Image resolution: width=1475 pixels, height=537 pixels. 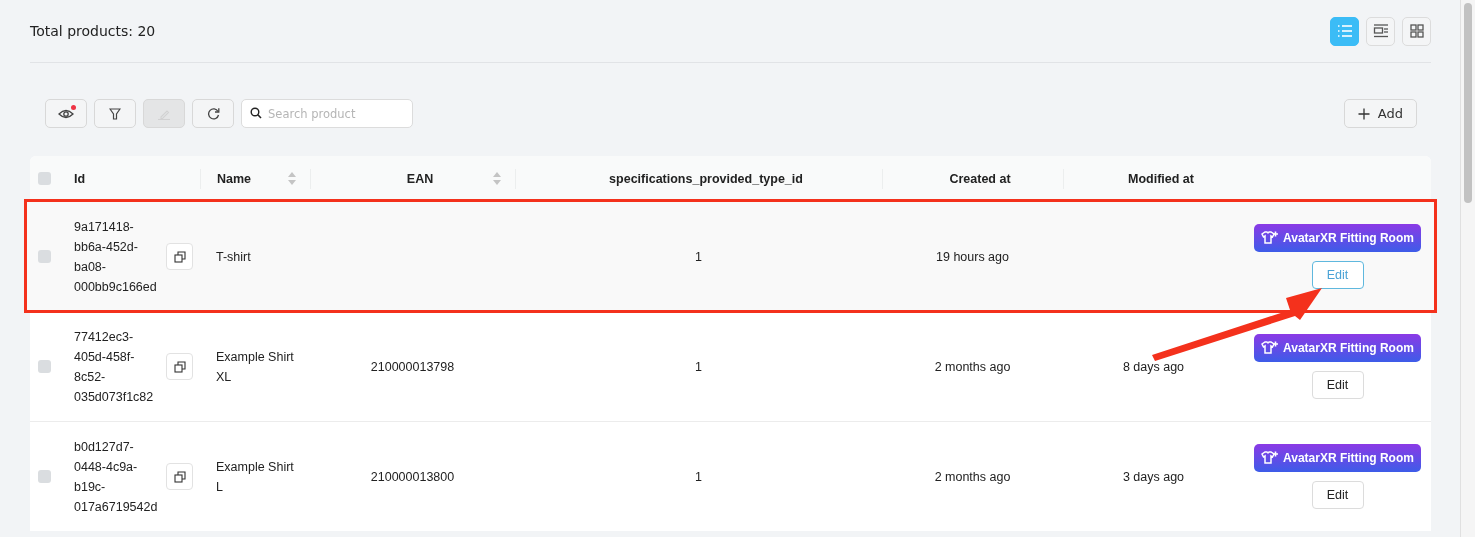 I want to click on plus-icon, so click(x=1363, y=113).